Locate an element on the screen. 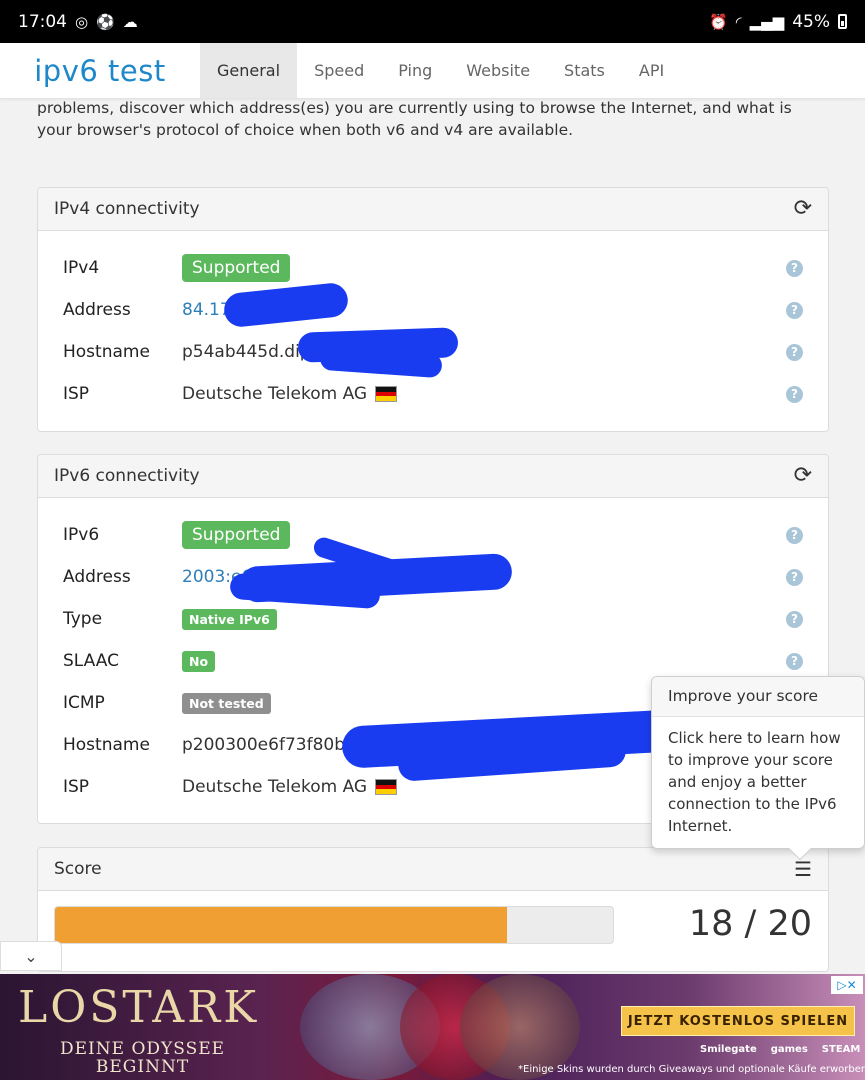  ad-logo-steam: STEAM is located at coordinates (841, 1049).